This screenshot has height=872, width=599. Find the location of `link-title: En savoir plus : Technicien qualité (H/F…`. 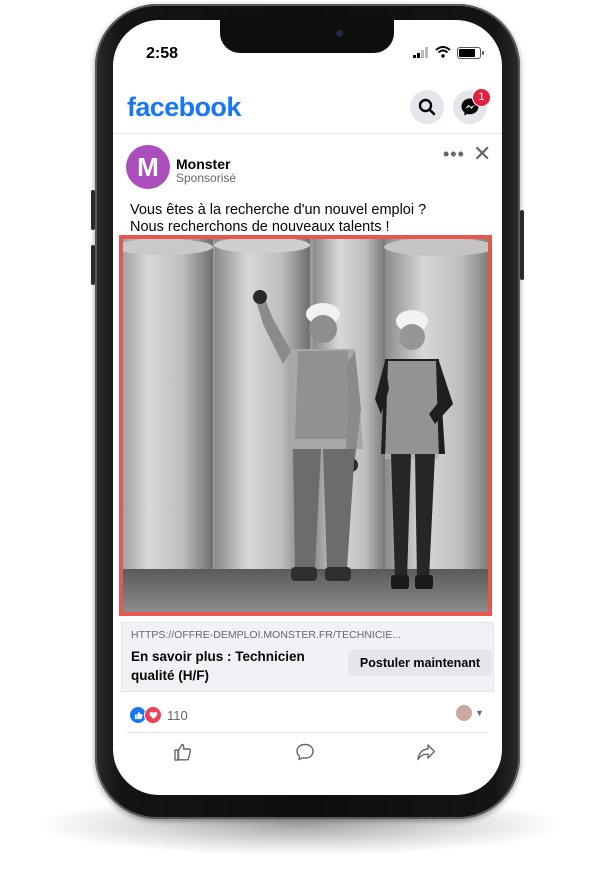

link-title: En savoir plus : Technicien qualité (H/F… is located at coordinates (231, 666).